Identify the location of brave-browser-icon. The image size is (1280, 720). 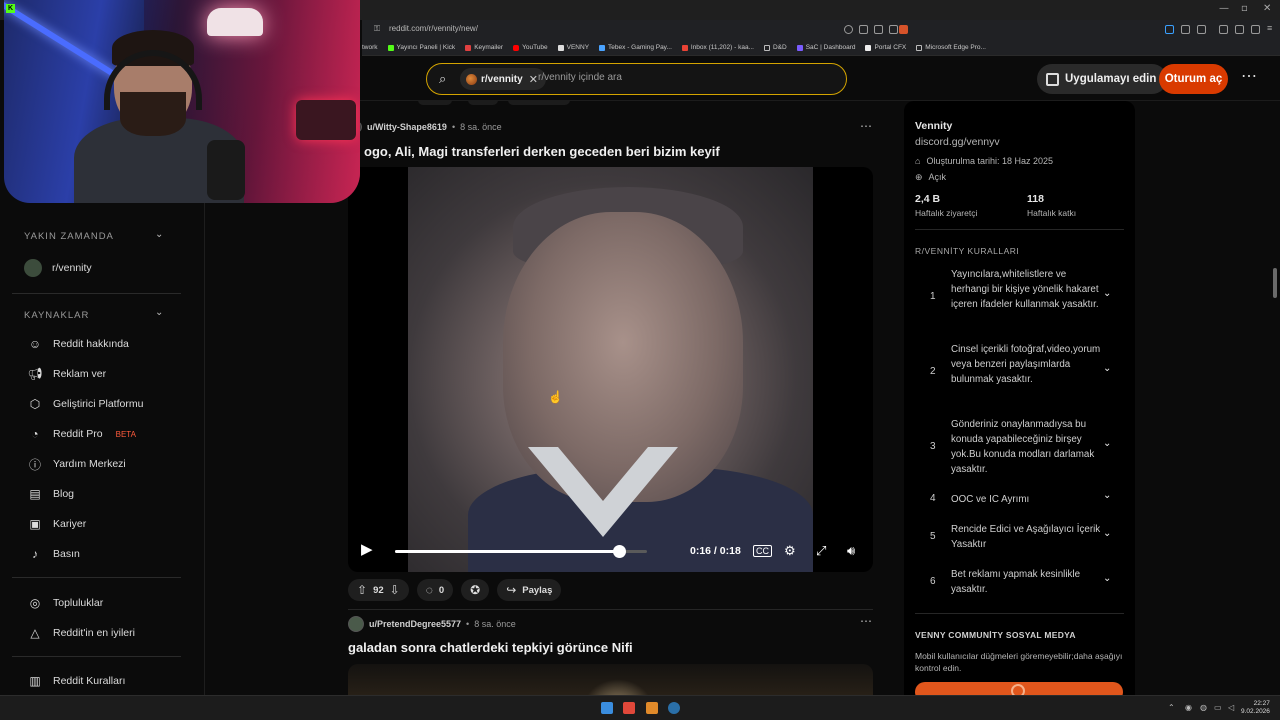
(629, 708).